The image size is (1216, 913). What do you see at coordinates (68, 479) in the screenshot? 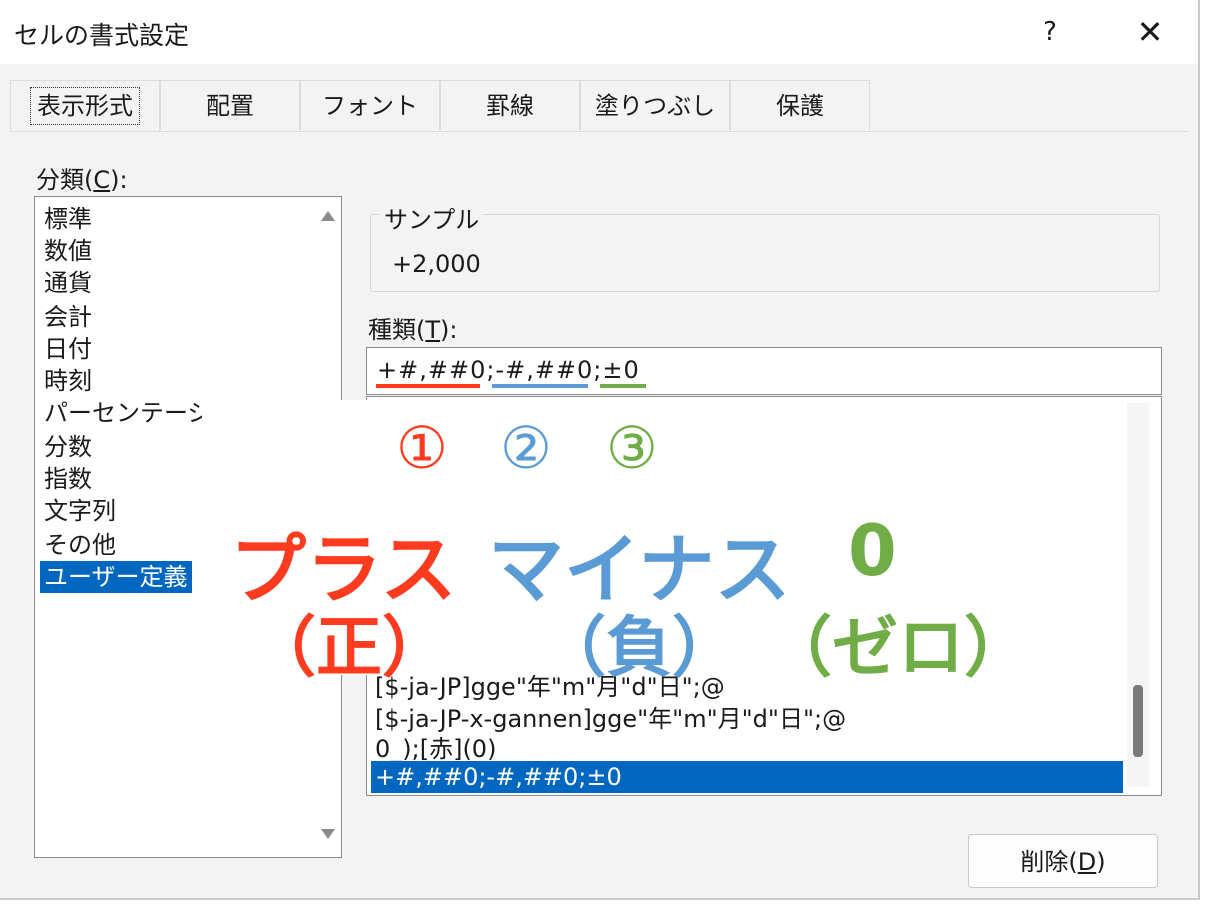
I see `category-item-scientific: 指数` at bounding box center [68, 479].